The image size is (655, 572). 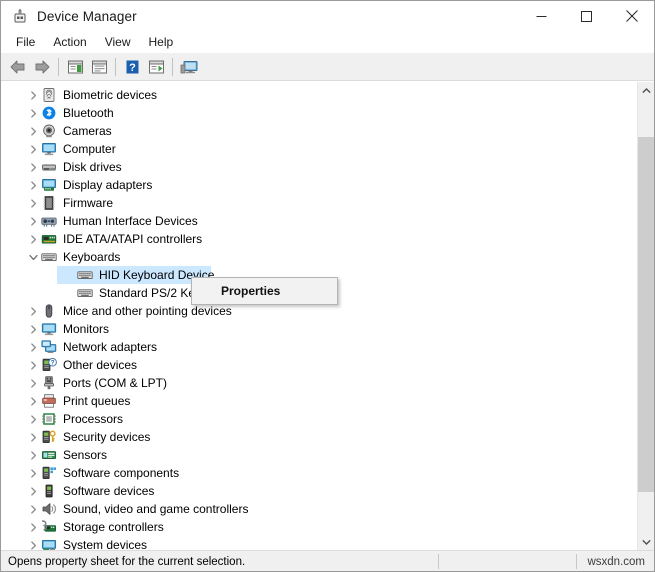 I want to click on scroll-down-arrow-icon, so click(x=646, y=541).